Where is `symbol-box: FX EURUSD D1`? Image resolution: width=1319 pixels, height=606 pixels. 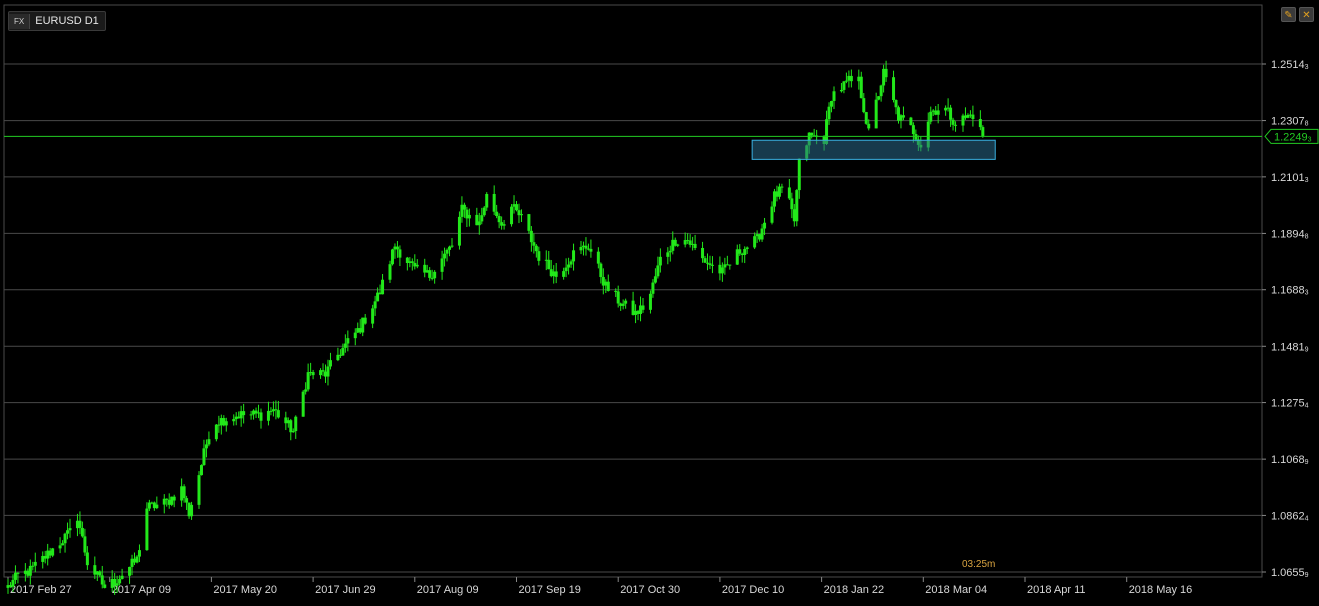
symbol-box: FX EURUSD D1 is located at coordinates (57, 21).